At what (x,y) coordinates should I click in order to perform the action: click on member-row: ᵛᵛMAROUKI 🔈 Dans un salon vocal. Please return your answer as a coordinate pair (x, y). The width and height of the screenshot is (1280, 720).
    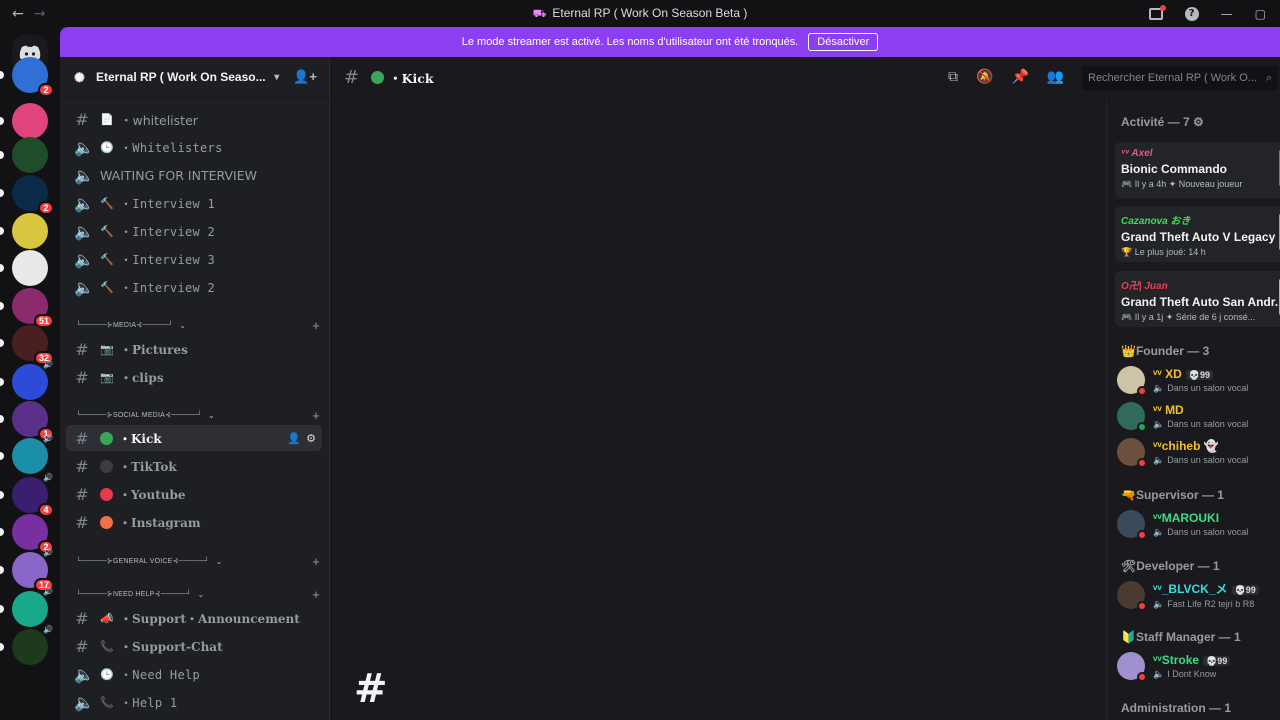
    Looking at the image, I should click on (1198, 524).